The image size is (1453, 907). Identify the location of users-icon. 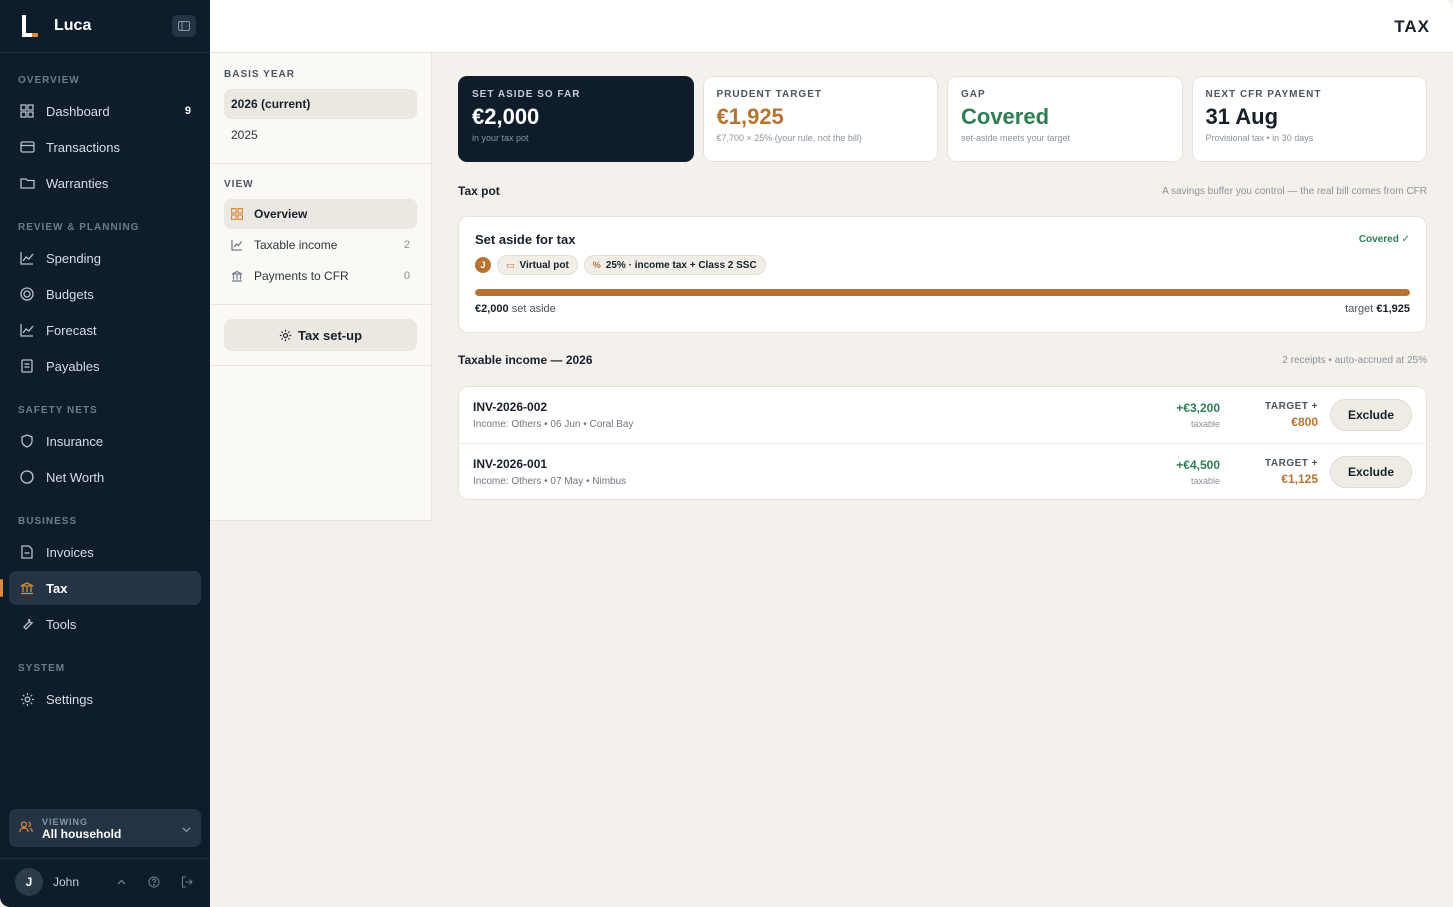
(26, 828).